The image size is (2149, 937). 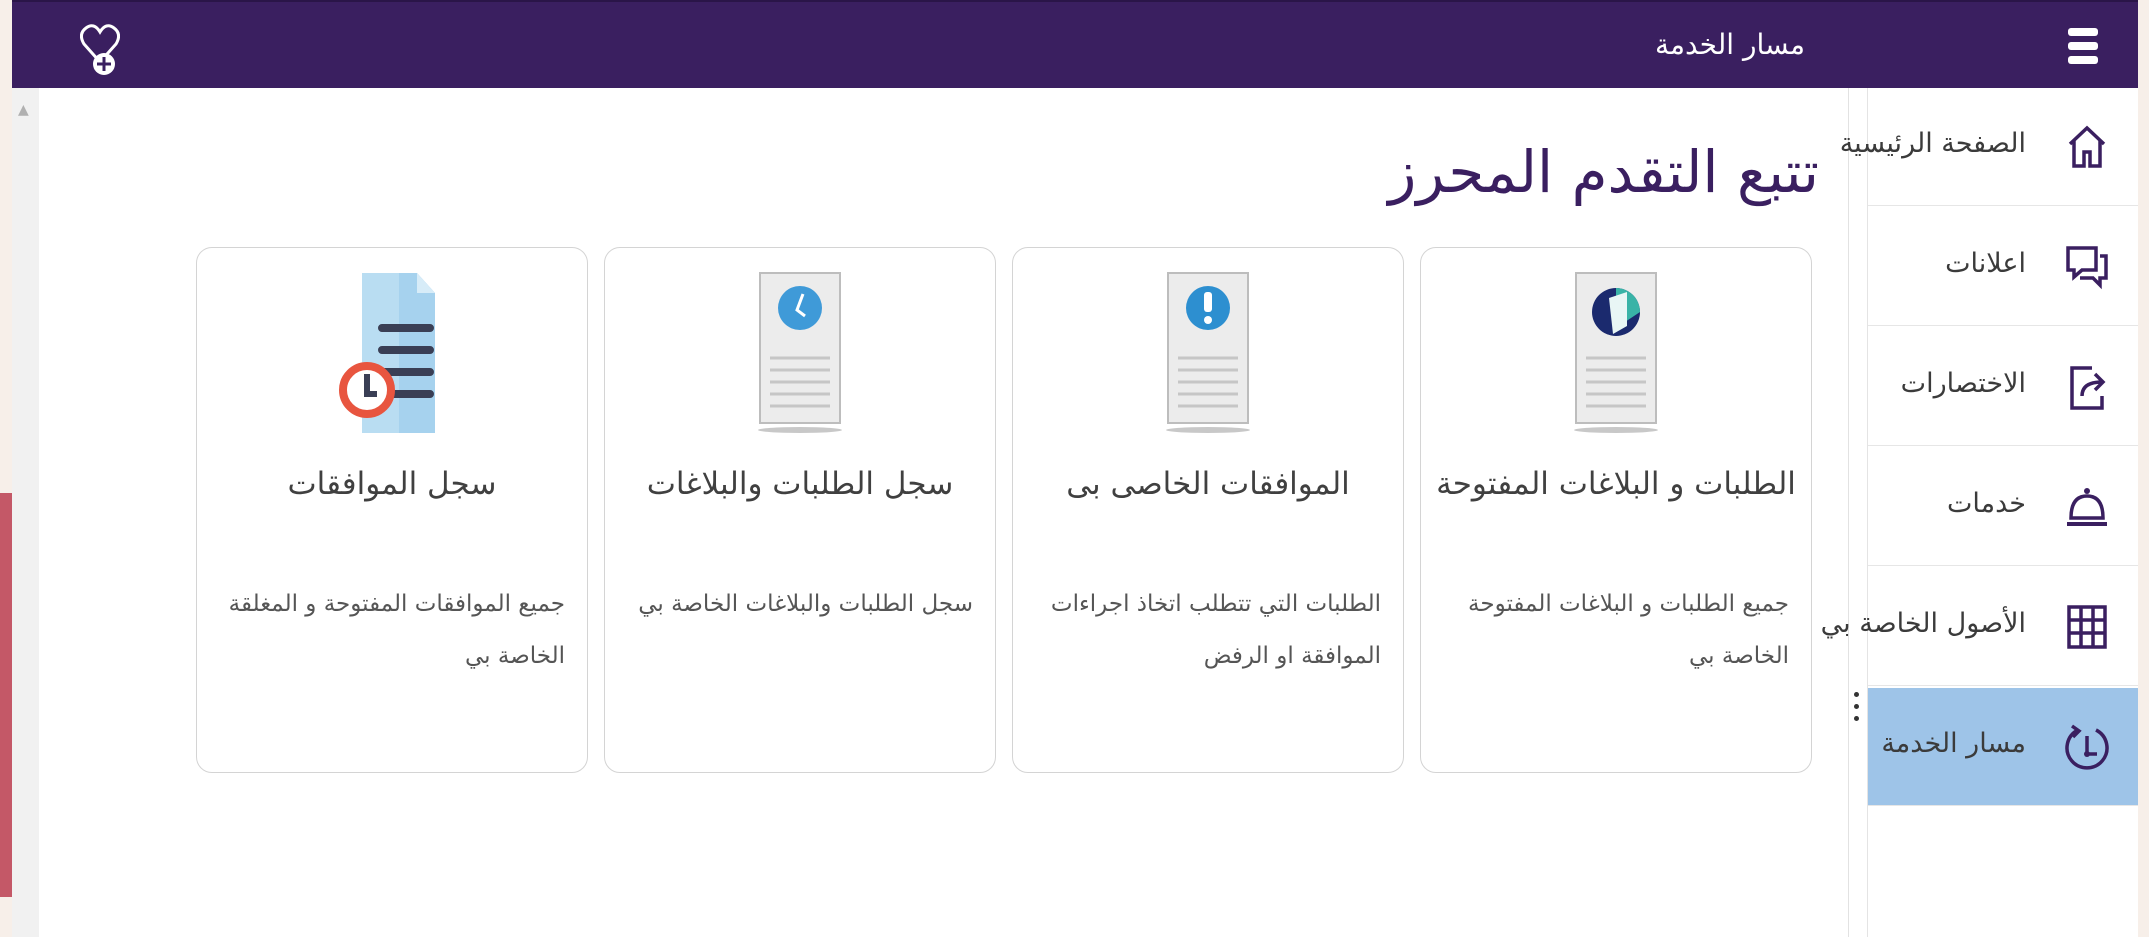 I want to click on sidebar-item-shortcuts: الاختصارات, so click(x=2003, y=387).